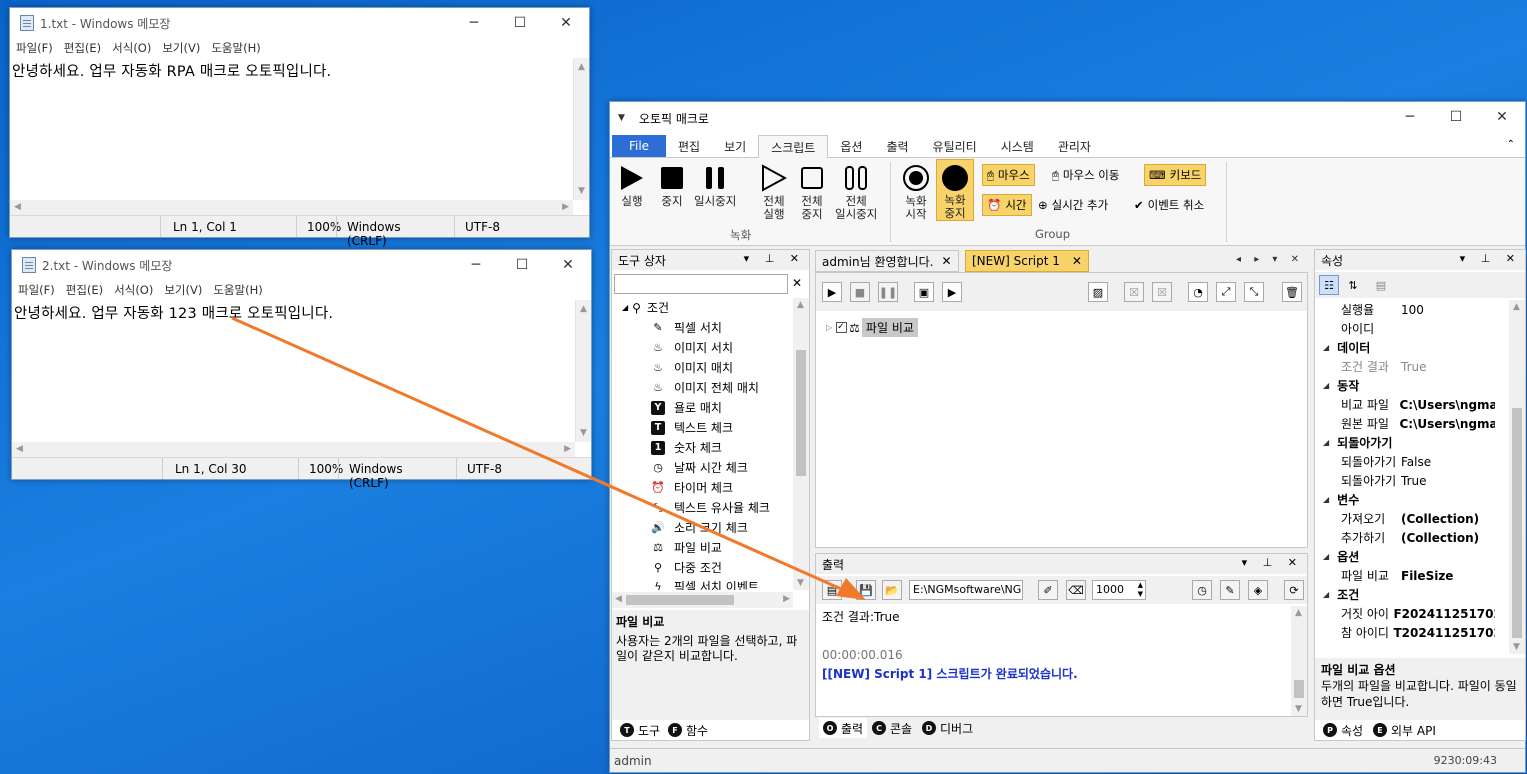 This screenshot has width=1527, height=774. Describe the element at coordinates (299, 23) in the screenshot. I see `title-bar: 1.txt - Windows 메모장 ─ ☐ ✕` at that location.